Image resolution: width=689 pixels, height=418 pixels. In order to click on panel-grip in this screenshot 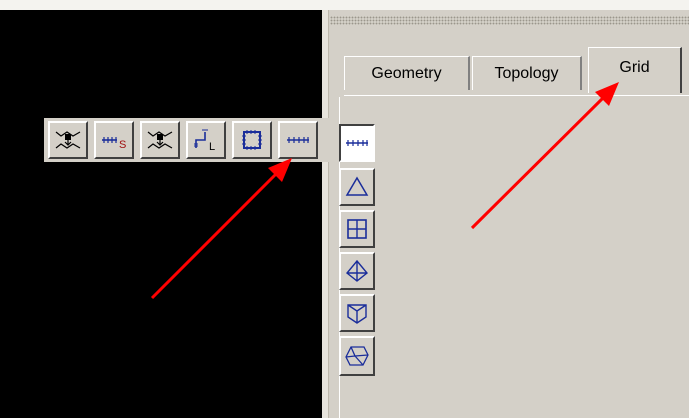, I will do `click(509, 20)`.